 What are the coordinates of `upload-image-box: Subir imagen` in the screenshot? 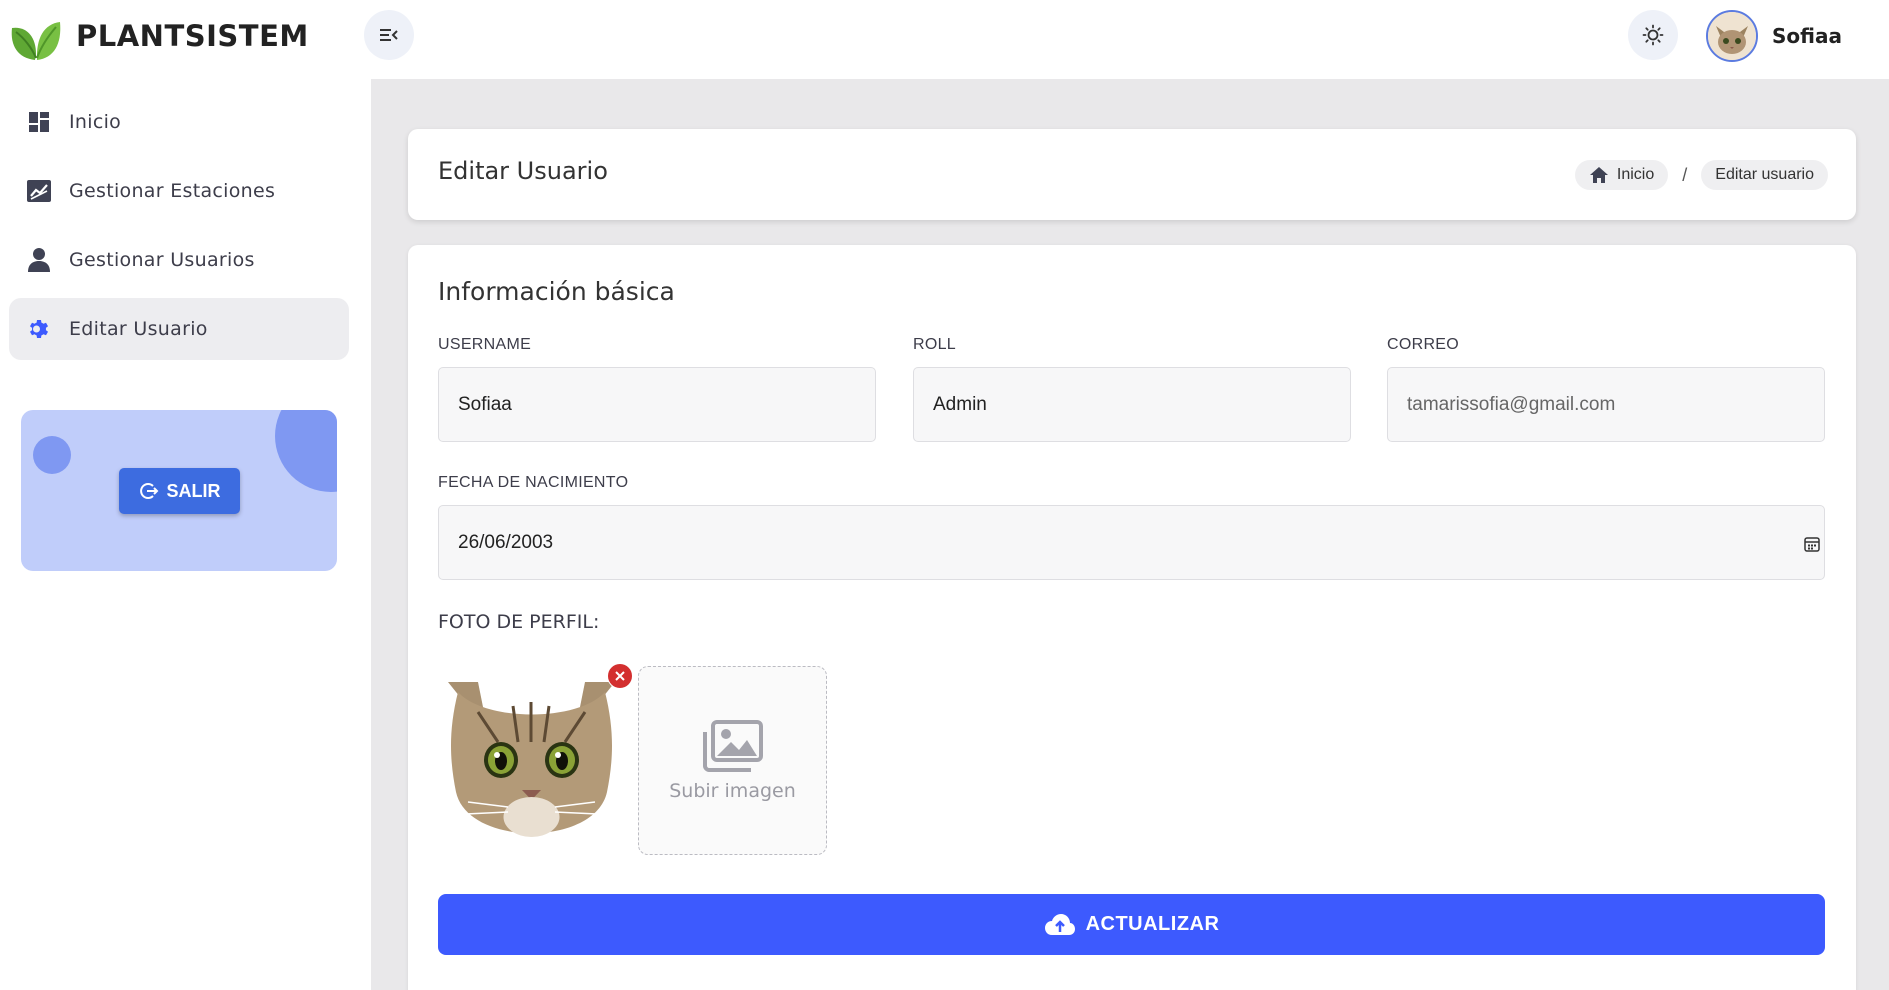 It's located at (732, 760).